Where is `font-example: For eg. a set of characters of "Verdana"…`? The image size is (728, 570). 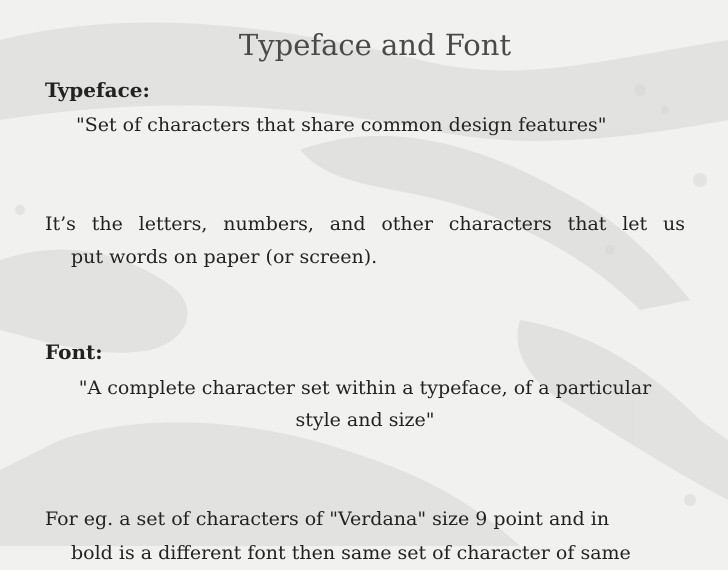
font-example: For eg. a set of characters of "Verdana"… is located at coordinates (365, 536).